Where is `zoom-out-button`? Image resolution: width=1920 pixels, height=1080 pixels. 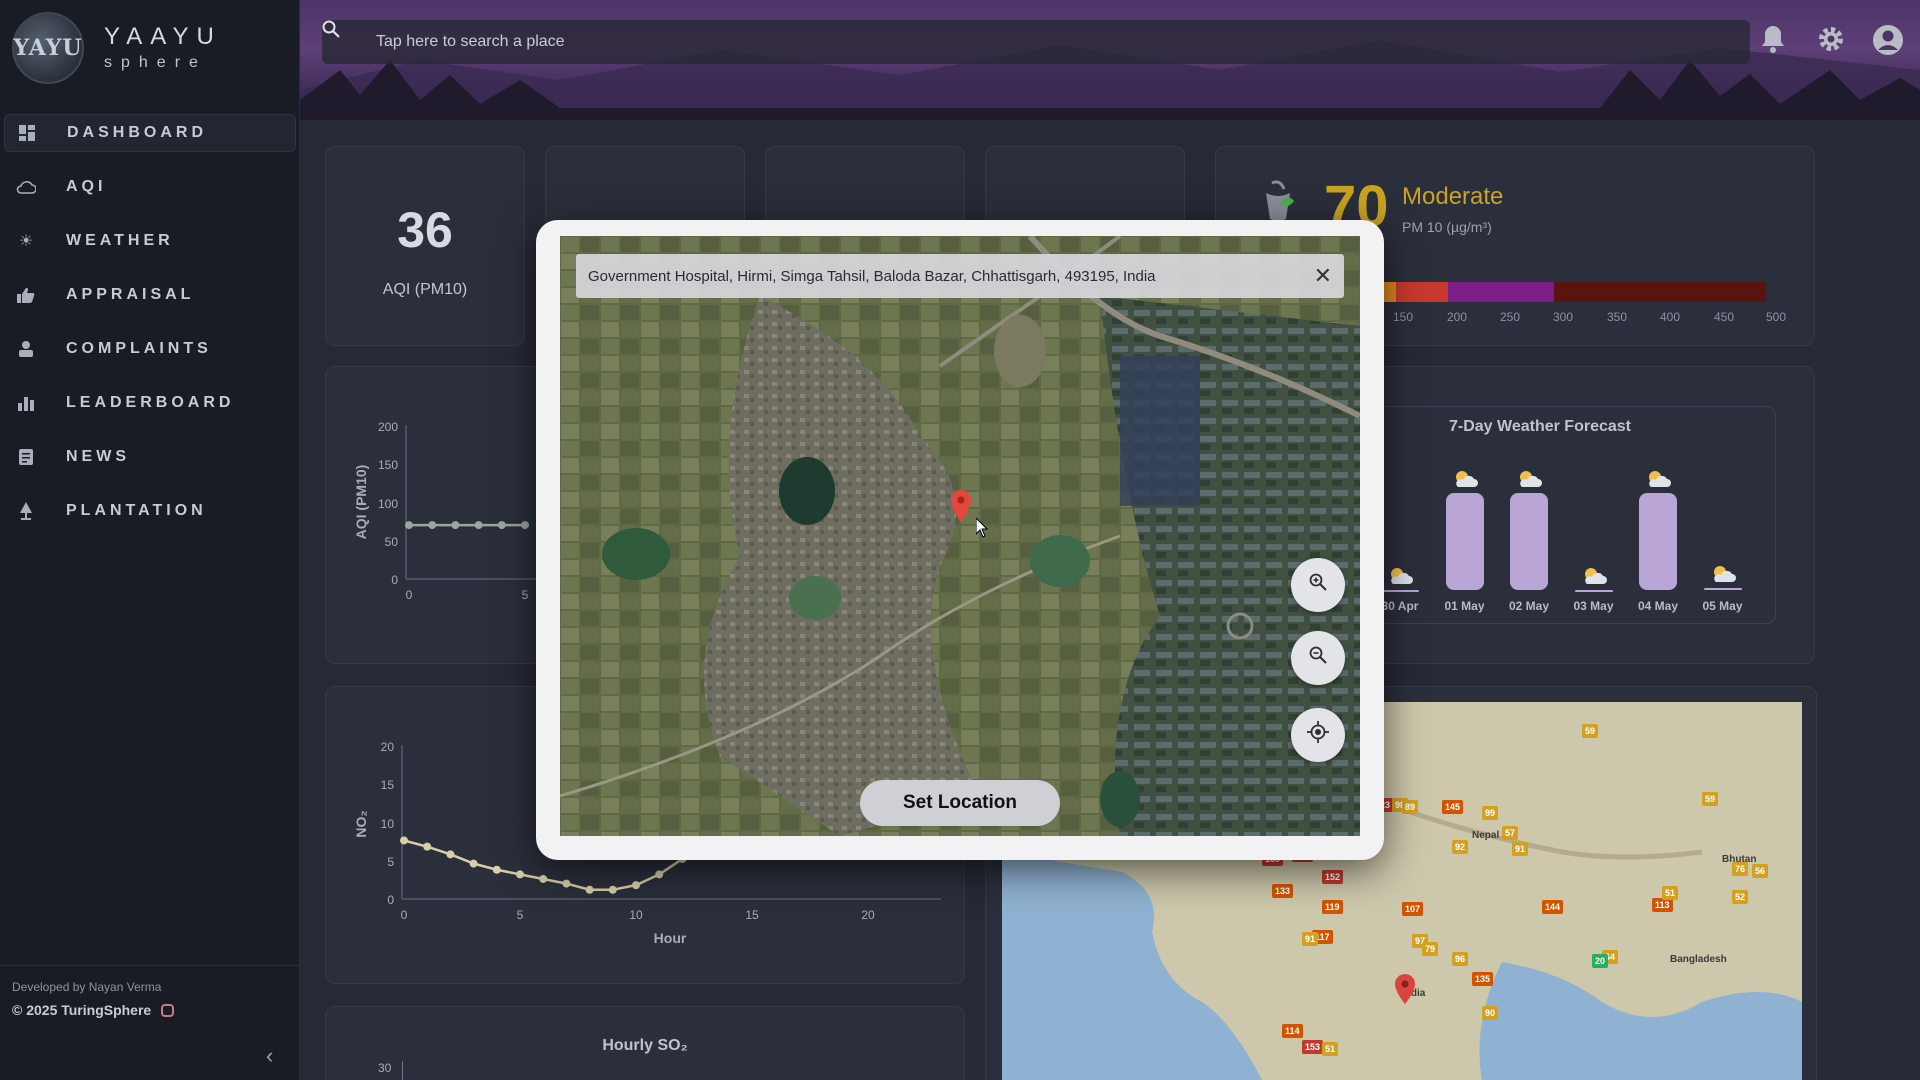 zoom-out-button is located at coordinates (1318, 658).